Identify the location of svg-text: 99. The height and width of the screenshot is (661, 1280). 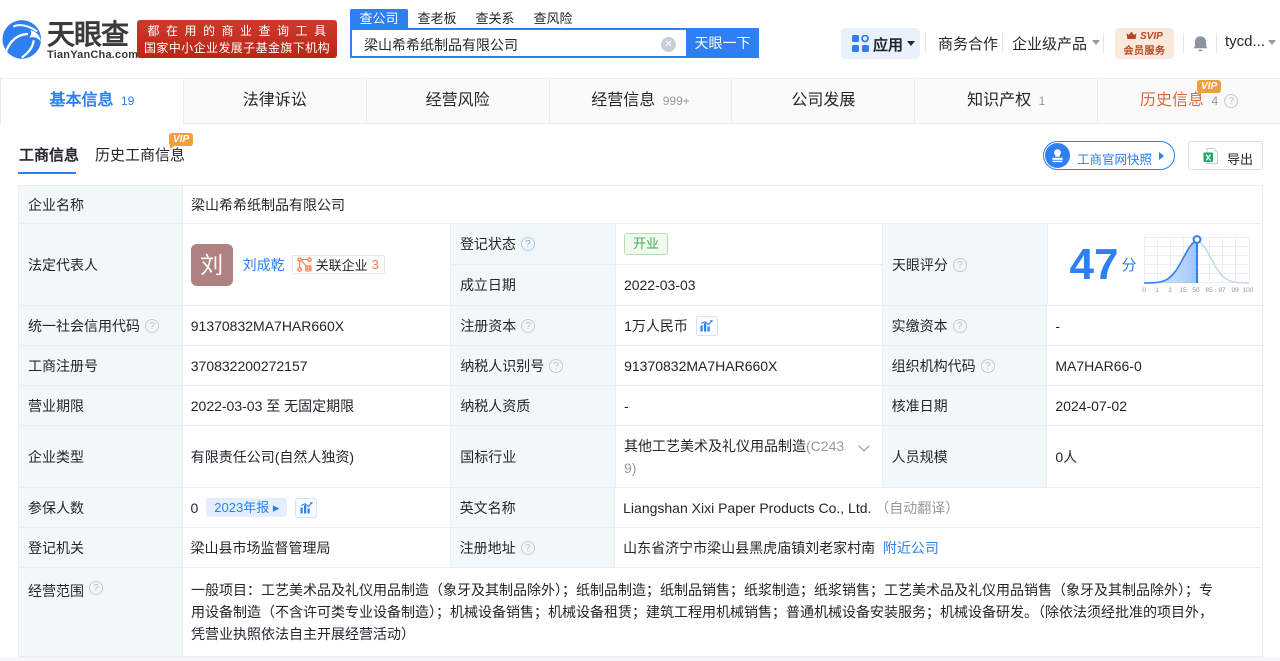
(1235, 290).